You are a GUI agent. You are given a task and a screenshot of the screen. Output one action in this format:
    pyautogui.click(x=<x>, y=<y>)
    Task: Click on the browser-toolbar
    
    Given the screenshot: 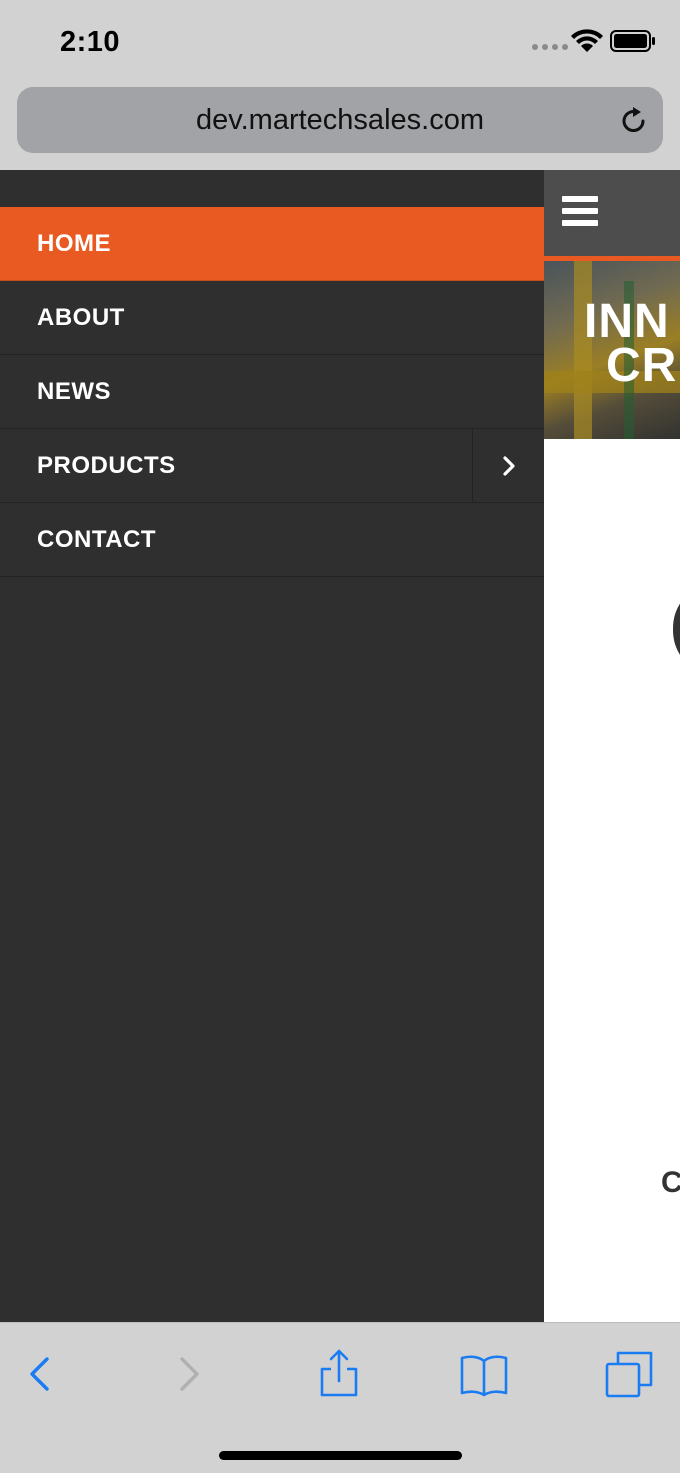 What is the action you would take?
    pyautogui.click(x=340, y=1397)
    